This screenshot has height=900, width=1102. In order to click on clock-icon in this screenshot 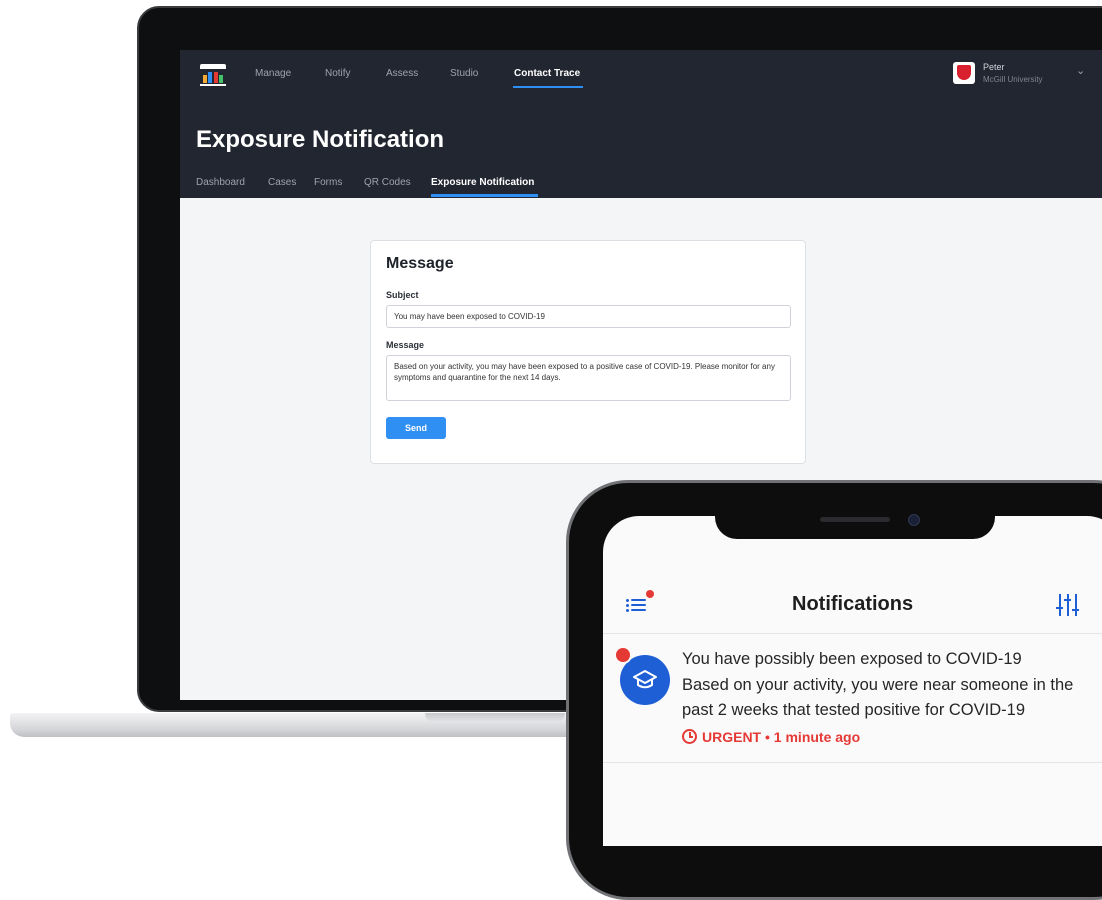, I will do `click(689, 736)`.